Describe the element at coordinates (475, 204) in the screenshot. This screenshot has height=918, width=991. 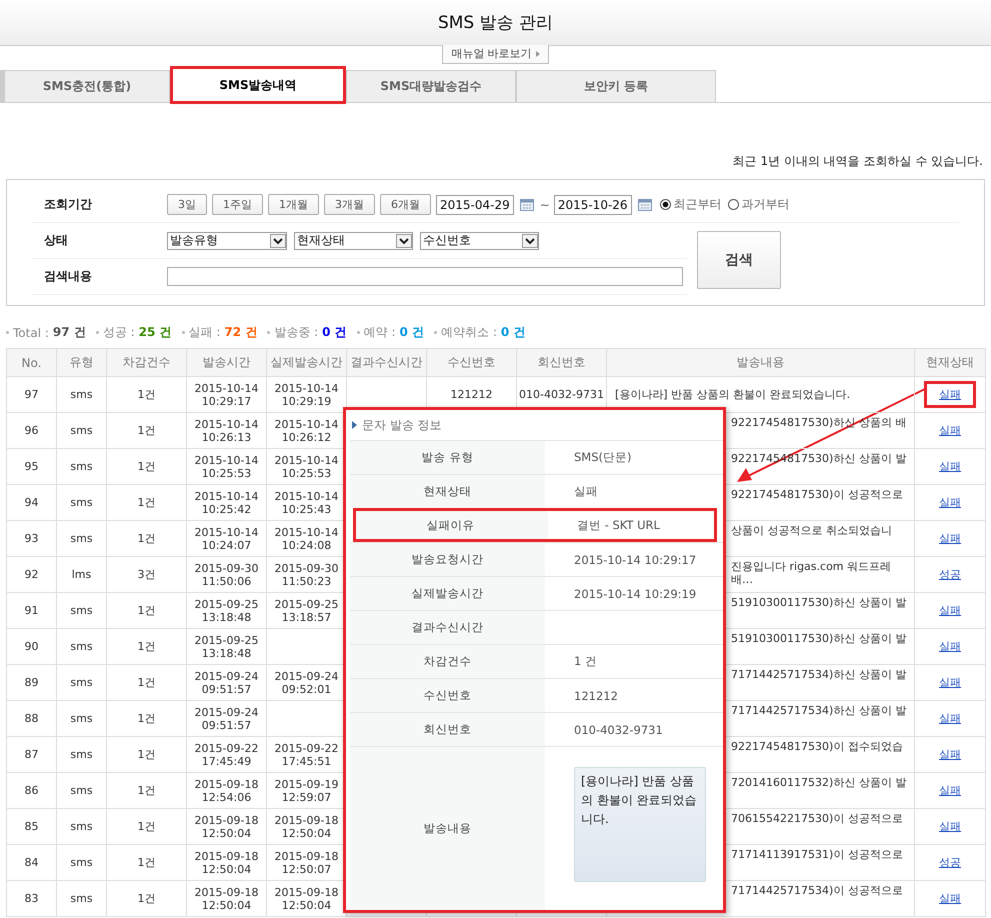
I see `date-field: 2015-04-29` at that location.